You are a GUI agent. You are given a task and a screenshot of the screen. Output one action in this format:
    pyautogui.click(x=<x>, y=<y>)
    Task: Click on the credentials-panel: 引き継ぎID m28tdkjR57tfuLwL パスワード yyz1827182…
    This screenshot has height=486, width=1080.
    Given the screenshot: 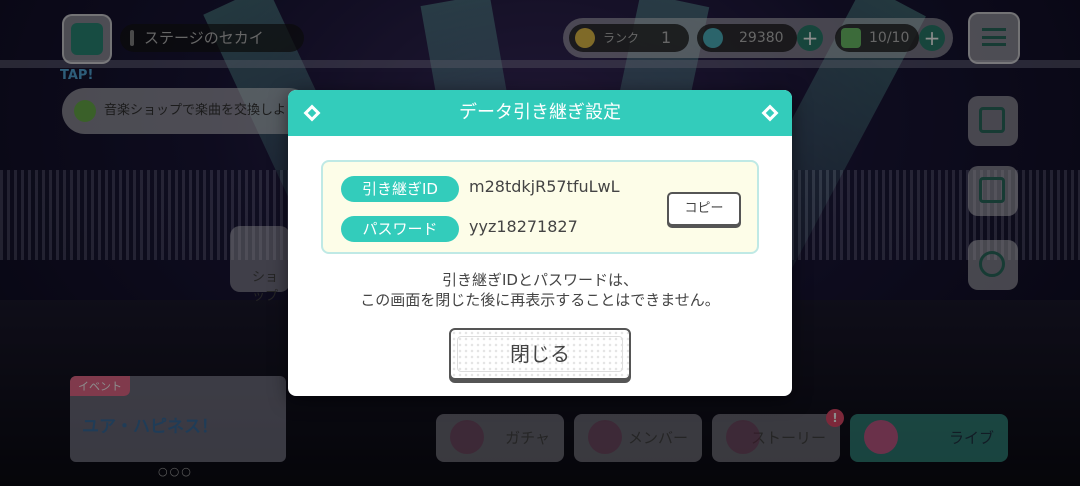 What is the action you would take?
    pyautogui.click(x=540, y=207)
    